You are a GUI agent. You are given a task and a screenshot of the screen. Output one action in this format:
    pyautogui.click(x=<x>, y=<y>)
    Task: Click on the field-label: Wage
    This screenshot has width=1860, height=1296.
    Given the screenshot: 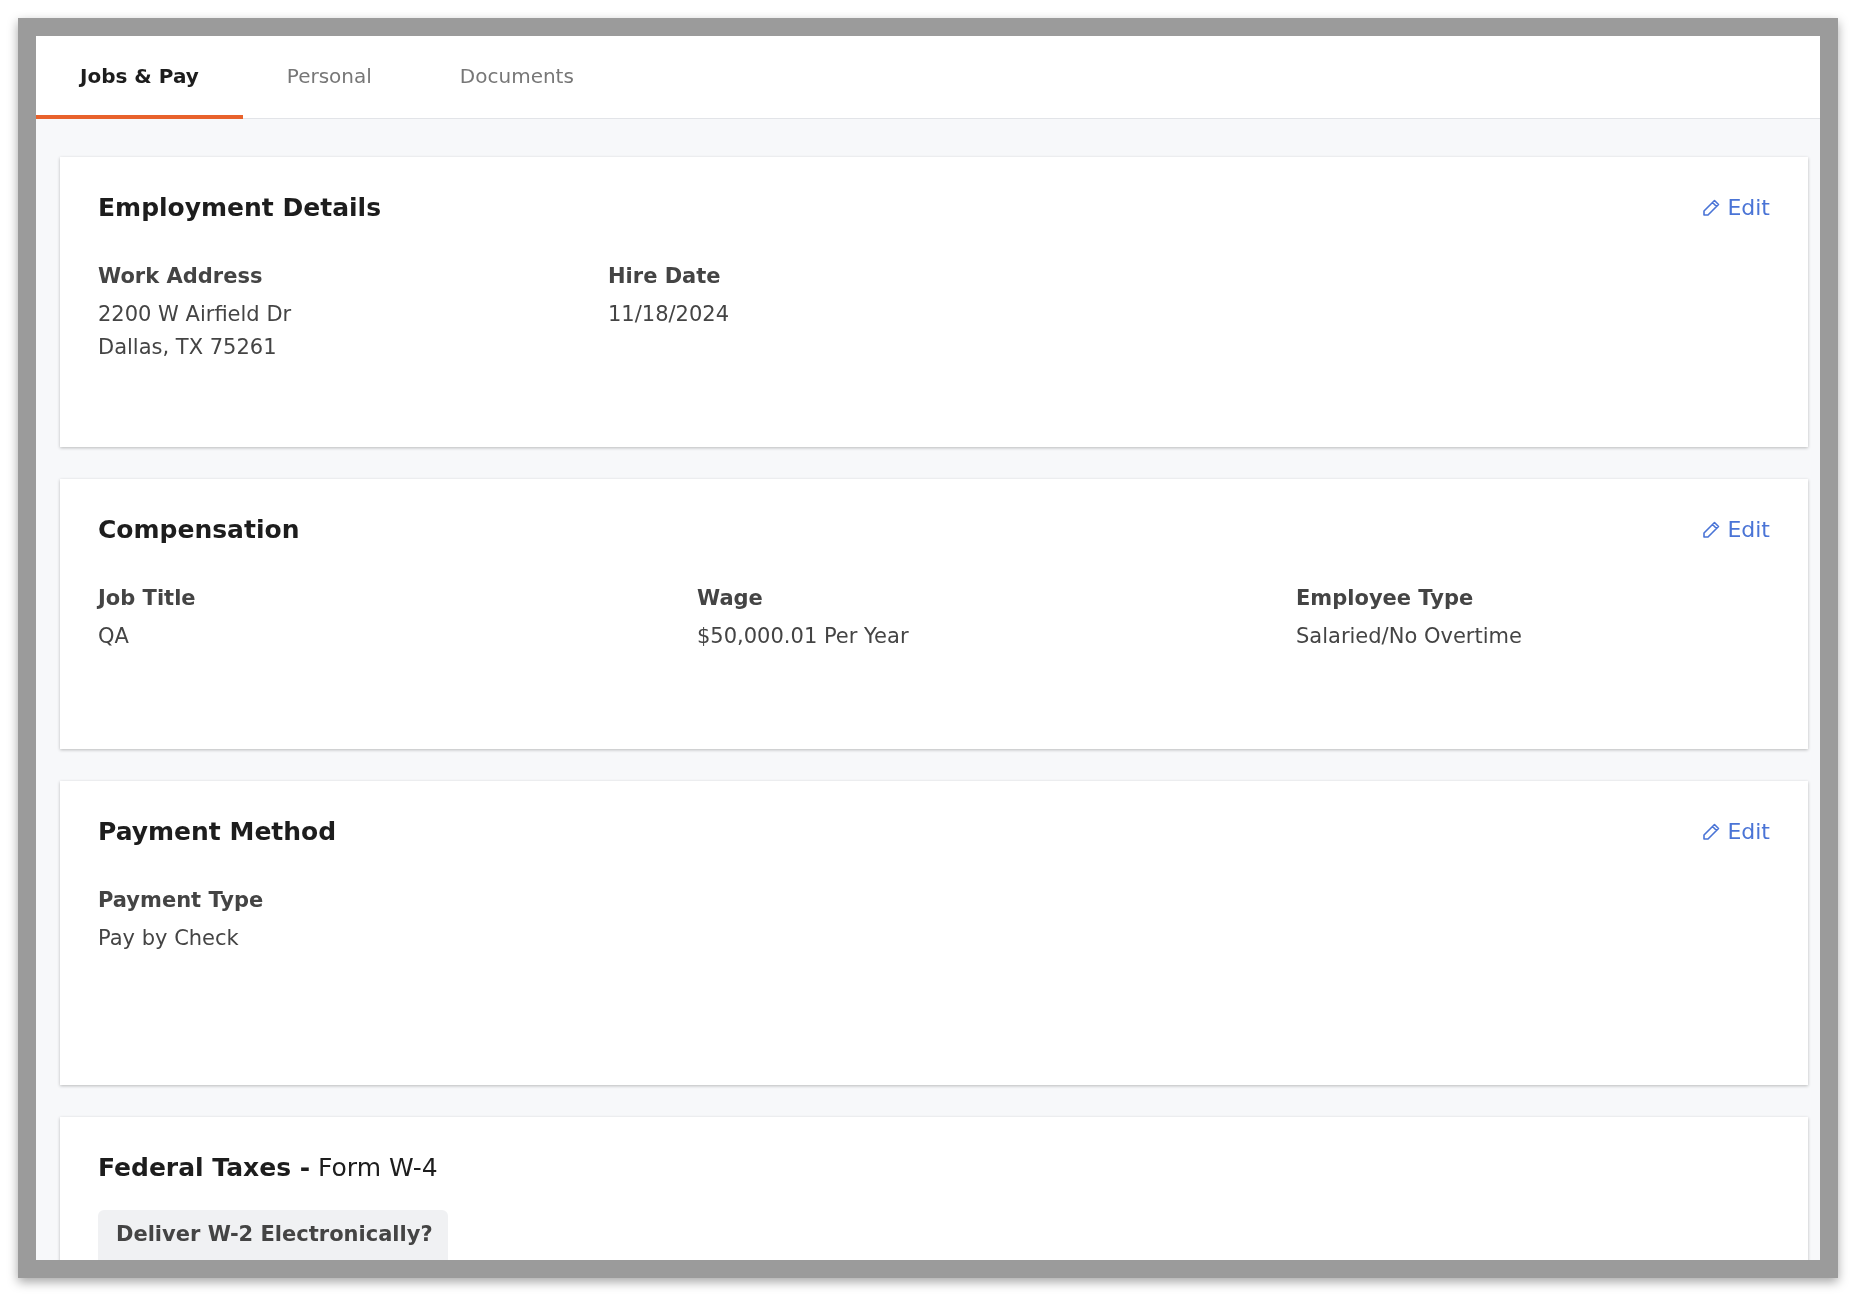 What is the action you would take?
    pyautogui.click(x=730, y=598)
    